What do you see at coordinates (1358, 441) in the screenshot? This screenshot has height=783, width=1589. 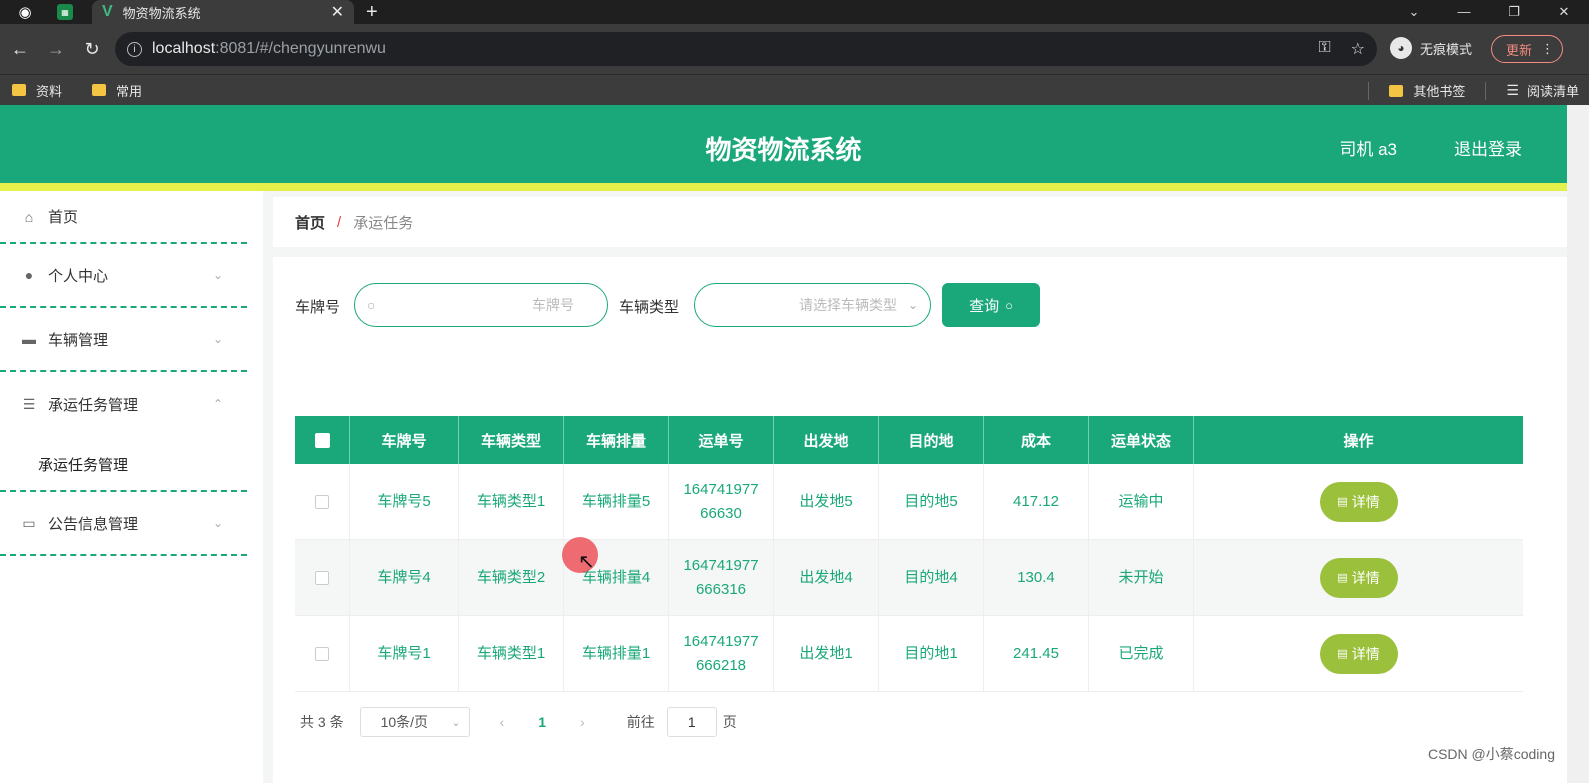 I see `col-actions: 操作` at bounding box center [1358, 441].